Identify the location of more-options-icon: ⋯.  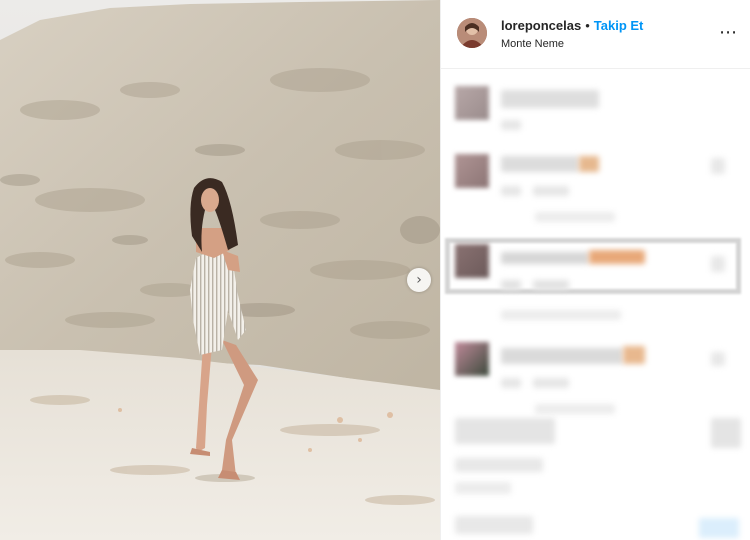
(728, 32).